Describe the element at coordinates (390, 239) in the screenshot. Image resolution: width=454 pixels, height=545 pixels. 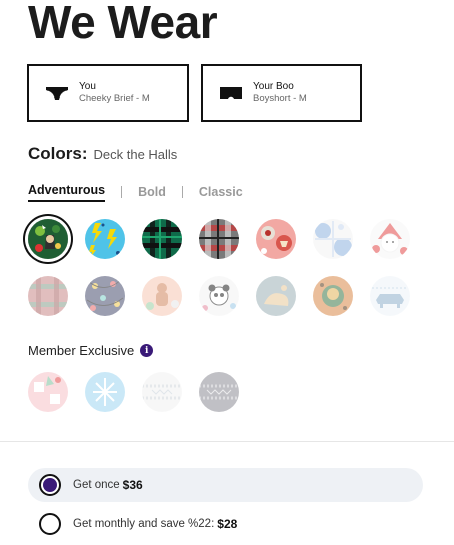
I see `swatch-santa` at that location.